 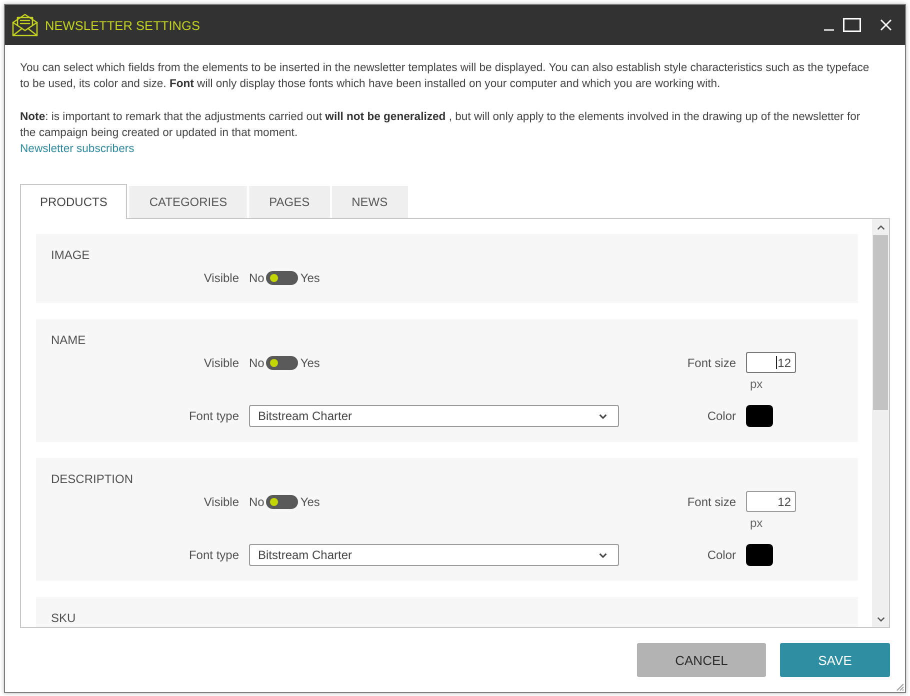 I want to click on scroll-down-icon, so click(x=880, y=619).